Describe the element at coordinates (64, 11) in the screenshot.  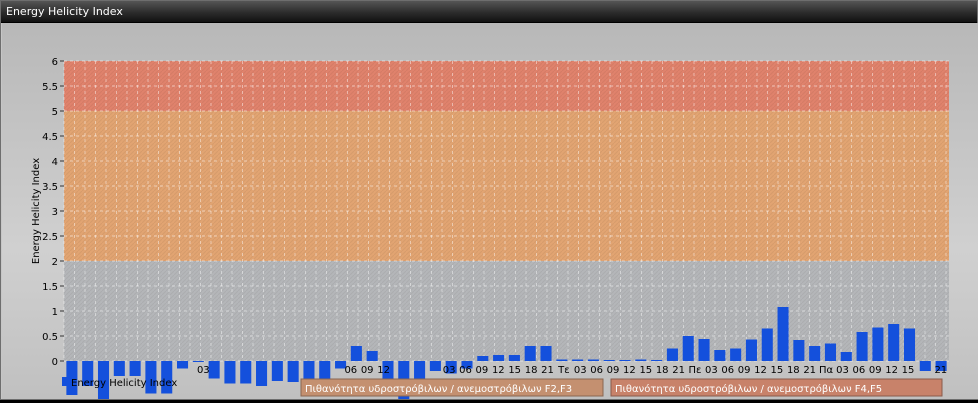
I see `window-title: Energy Helicity Index` at that location.